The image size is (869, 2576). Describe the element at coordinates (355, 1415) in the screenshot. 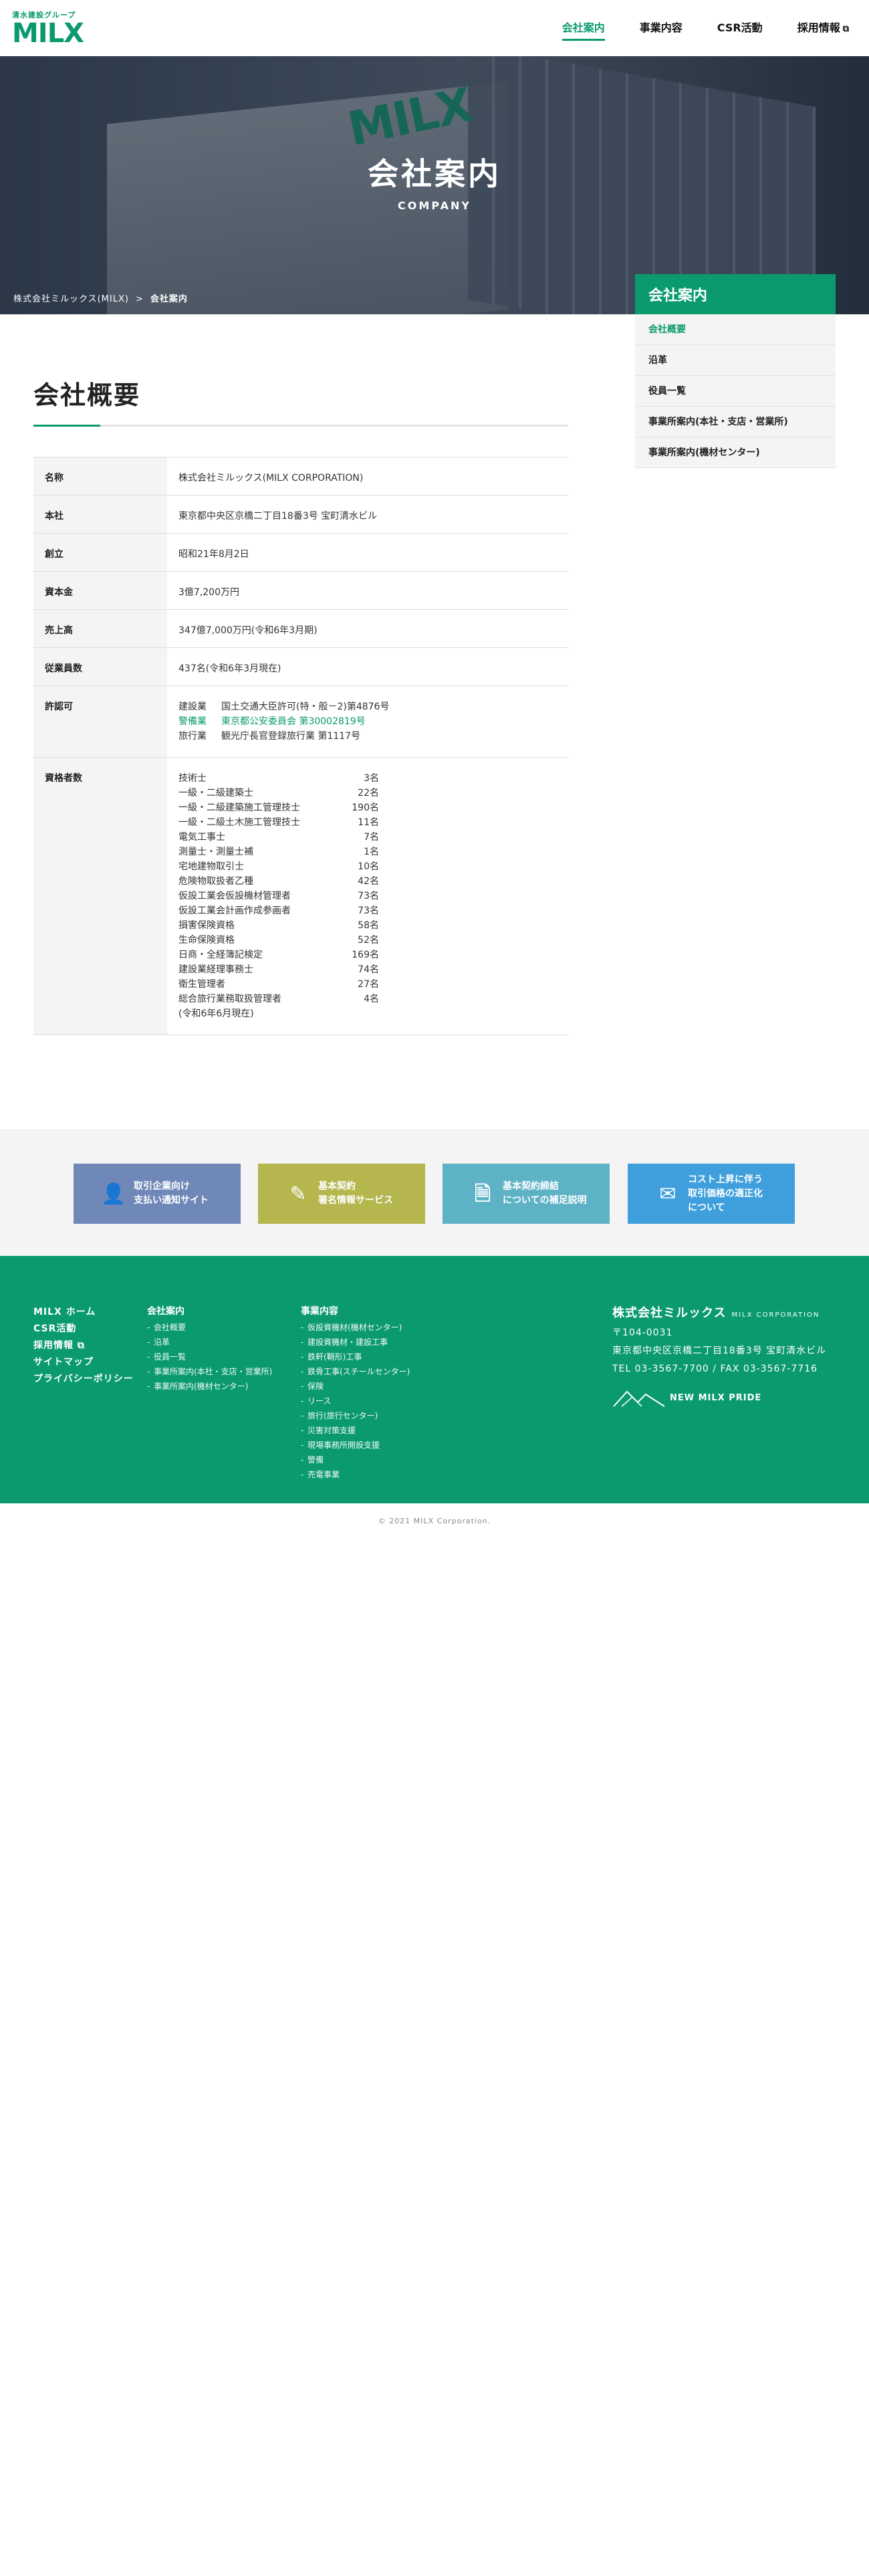

I see `footer-sublink: 旅行(旅行センター)` at that location.